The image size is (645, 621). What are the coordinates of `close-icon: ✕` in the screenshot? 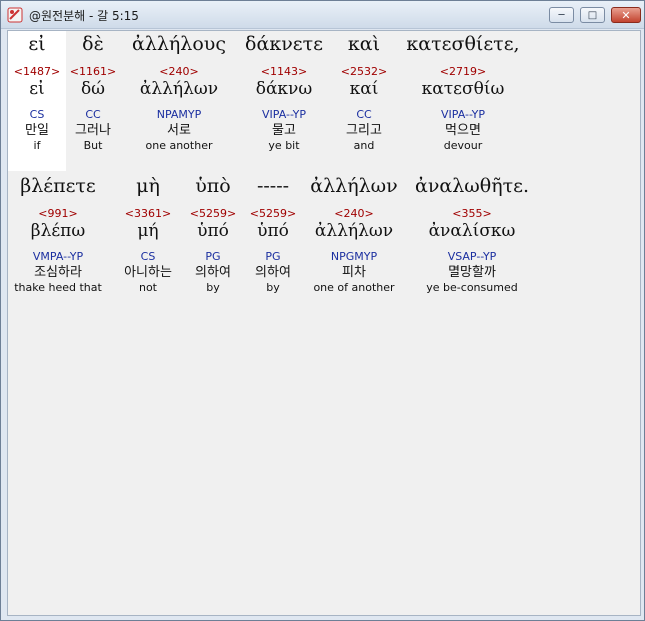 It's located at (626, 15).